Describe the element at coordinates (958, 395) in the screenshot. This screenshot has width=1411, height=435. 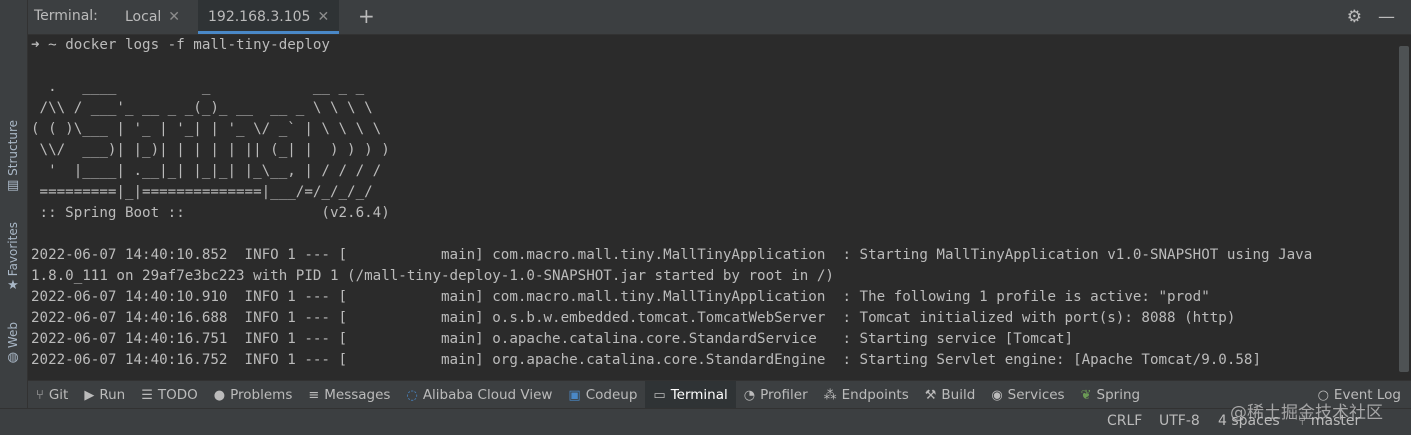
I see `tool-label: Build` at that location.